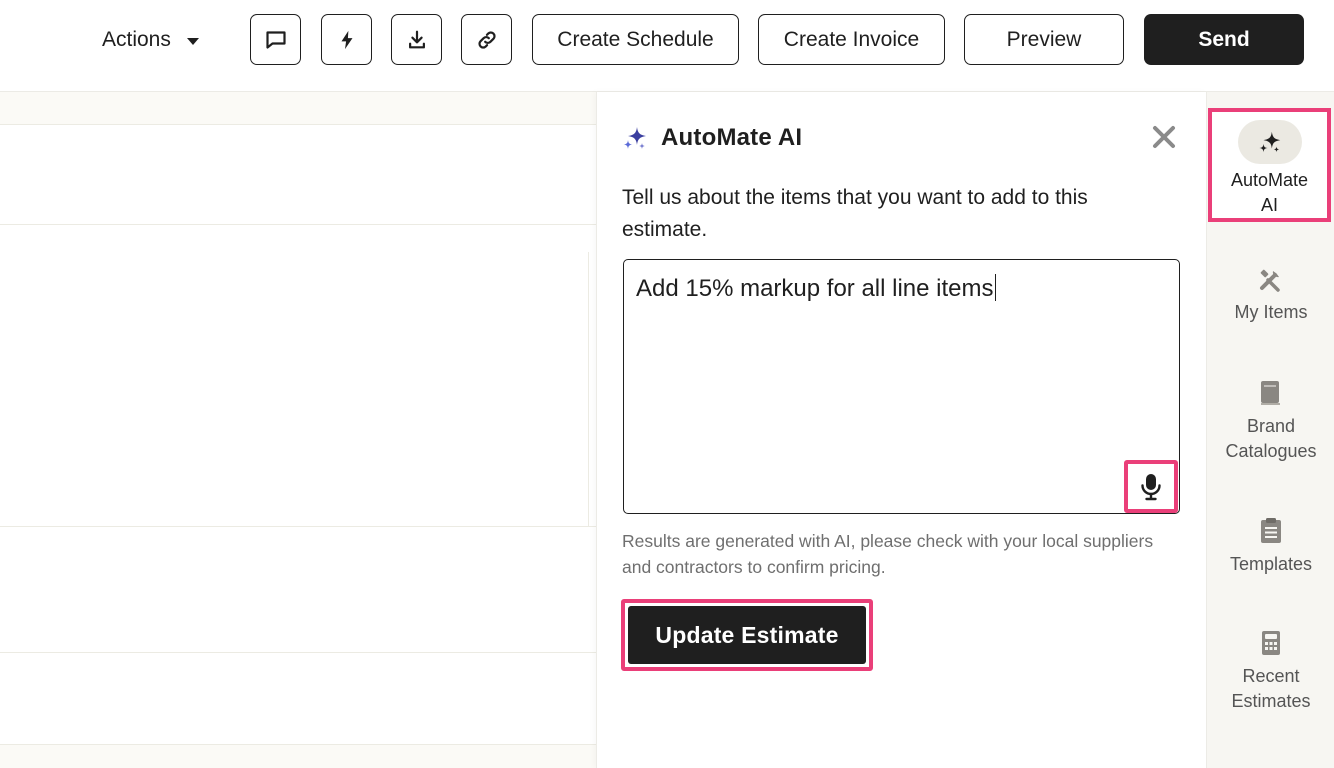 This screenshot has width=1334, height=768. I want to click on doc-header-strip, so click(298, 108).